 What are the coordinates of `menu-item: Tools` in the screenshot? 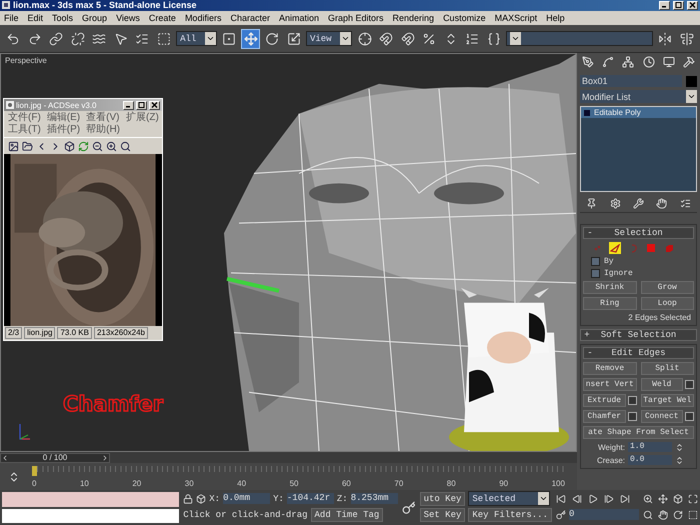 It's located at (63, 17).